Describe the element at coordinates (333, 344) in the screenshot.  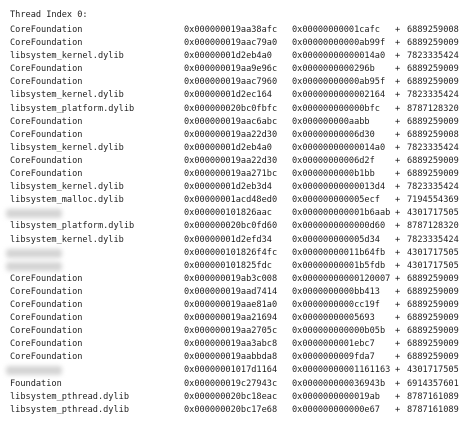
I see `image-offset: 0x0000000001ebc7` at that location.